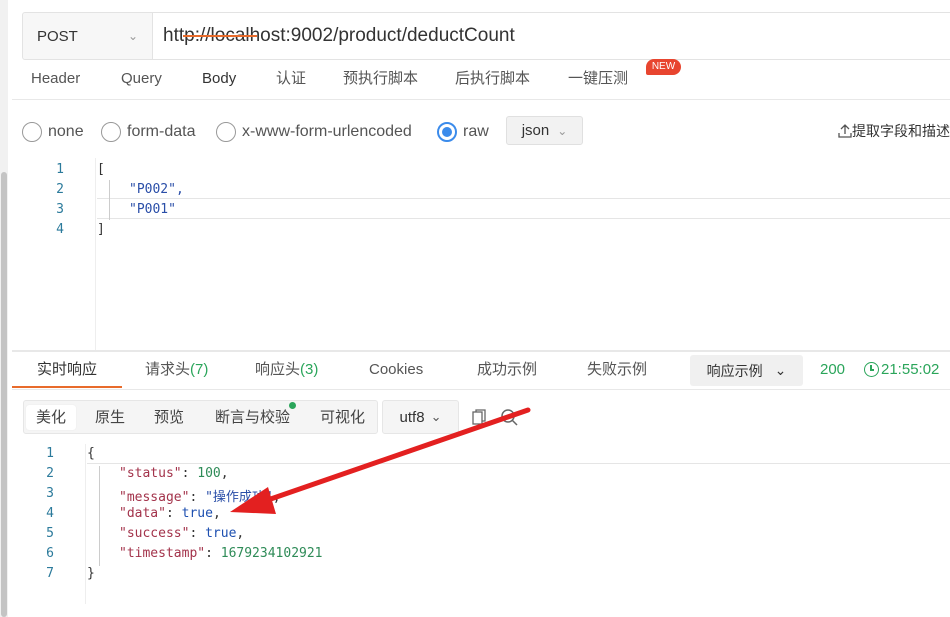 The image size is (950, 617). I want to click on tab-fail-example: 失败示例, so click(617, 370).